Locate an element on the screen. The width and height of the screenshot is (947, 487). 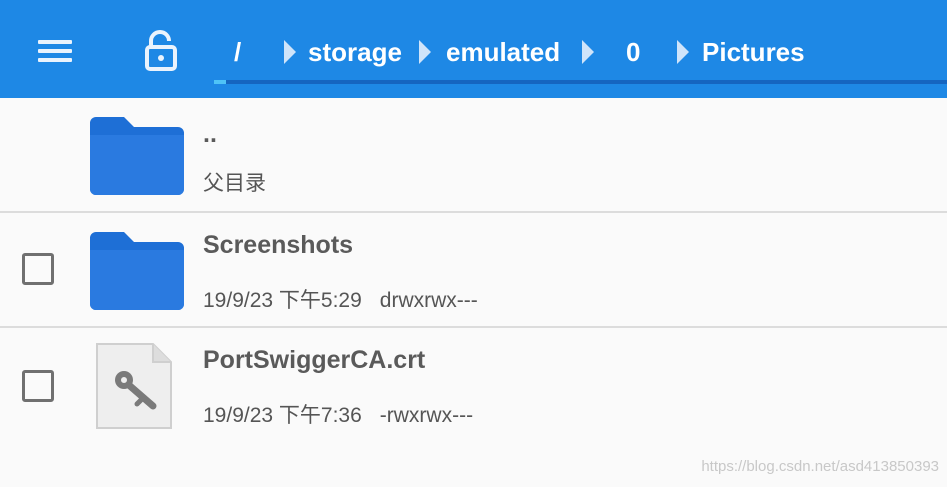
unlocked-padlock-icon is located at coordinates (161, 51).